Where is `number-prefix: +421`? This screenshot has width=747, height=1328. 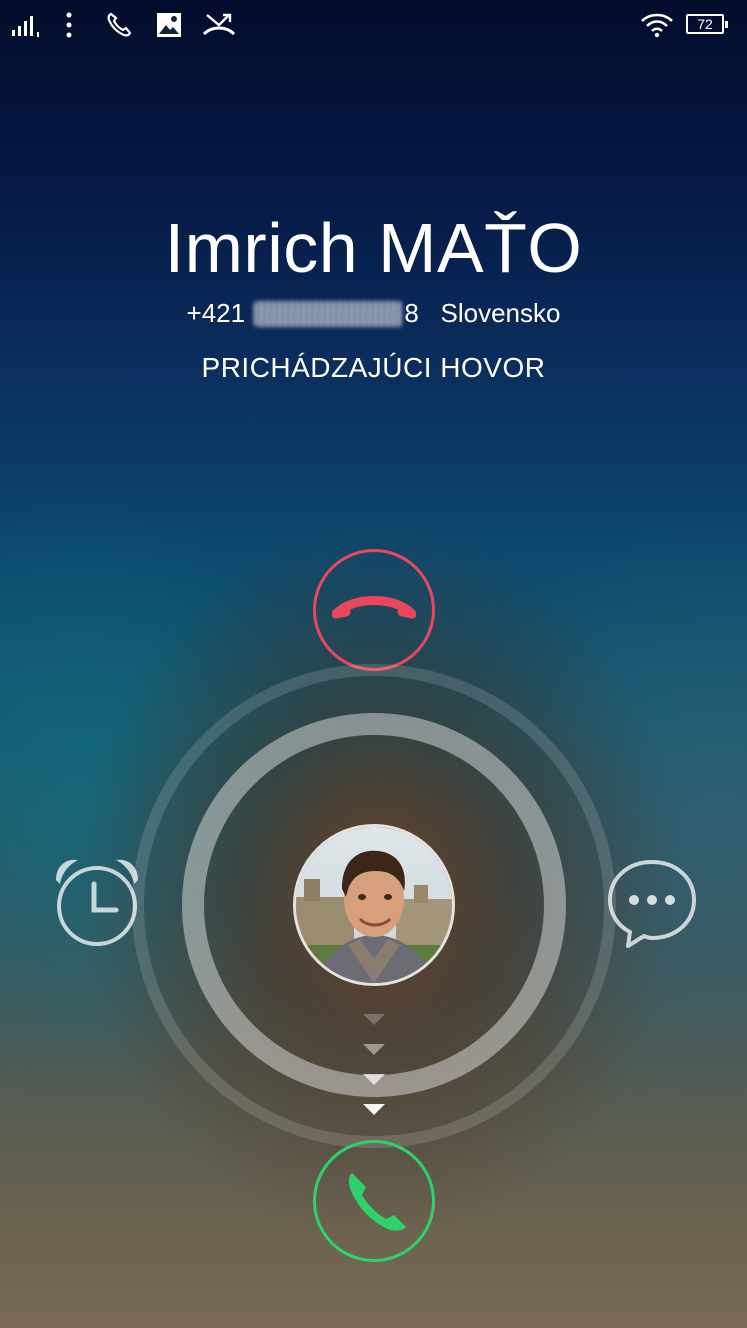 number-prefix: +421 is located at coordinates (216, 313).